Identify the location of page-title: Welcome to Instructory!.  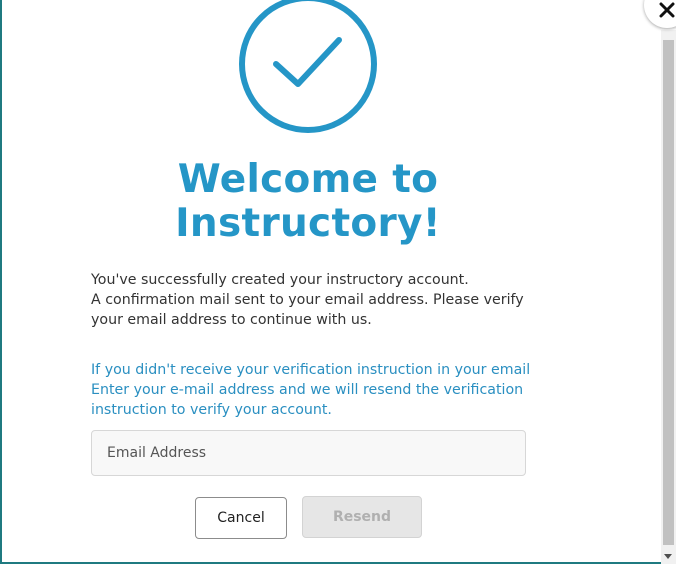
(308, 202).